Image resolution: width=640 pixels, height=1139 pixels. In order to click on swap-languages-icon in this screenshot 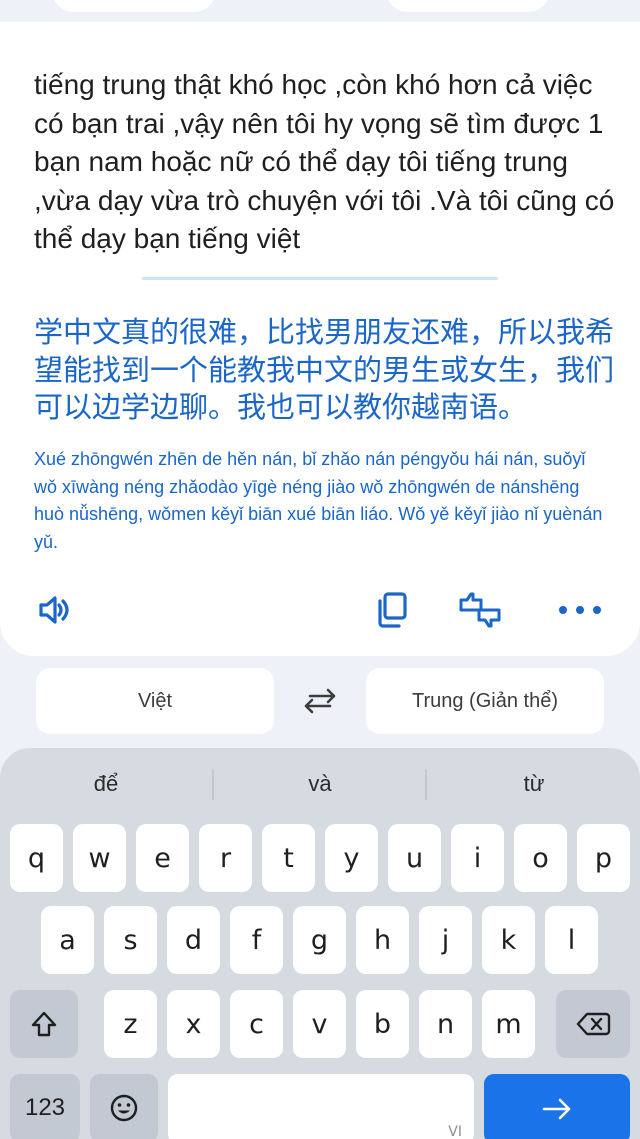, I will do `click(320, 701)`.